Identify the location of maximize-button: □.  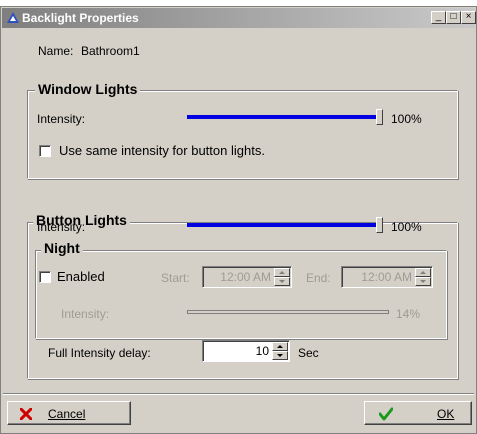
(453, 17).